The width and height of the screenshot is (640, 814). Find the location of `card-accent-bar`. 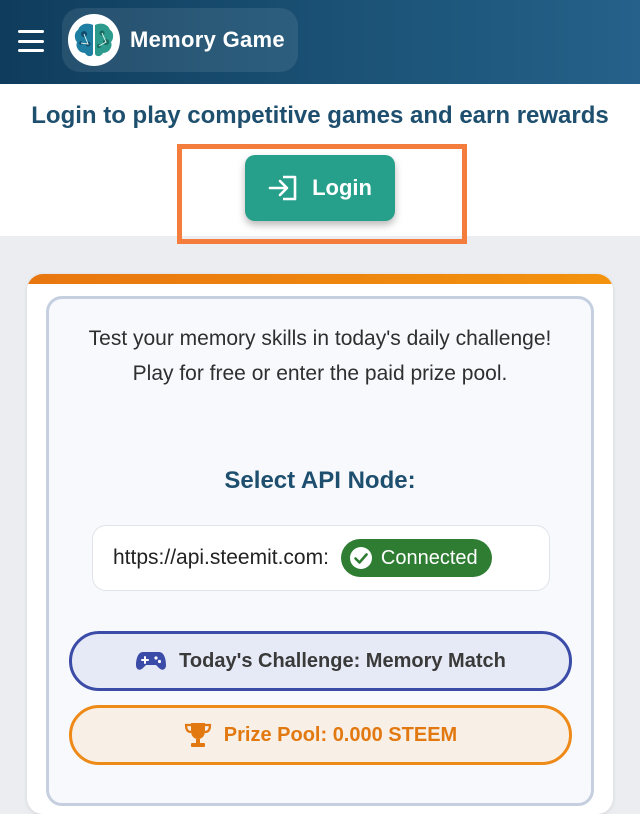

card-accent-bar is located at coordinates (320, 279).